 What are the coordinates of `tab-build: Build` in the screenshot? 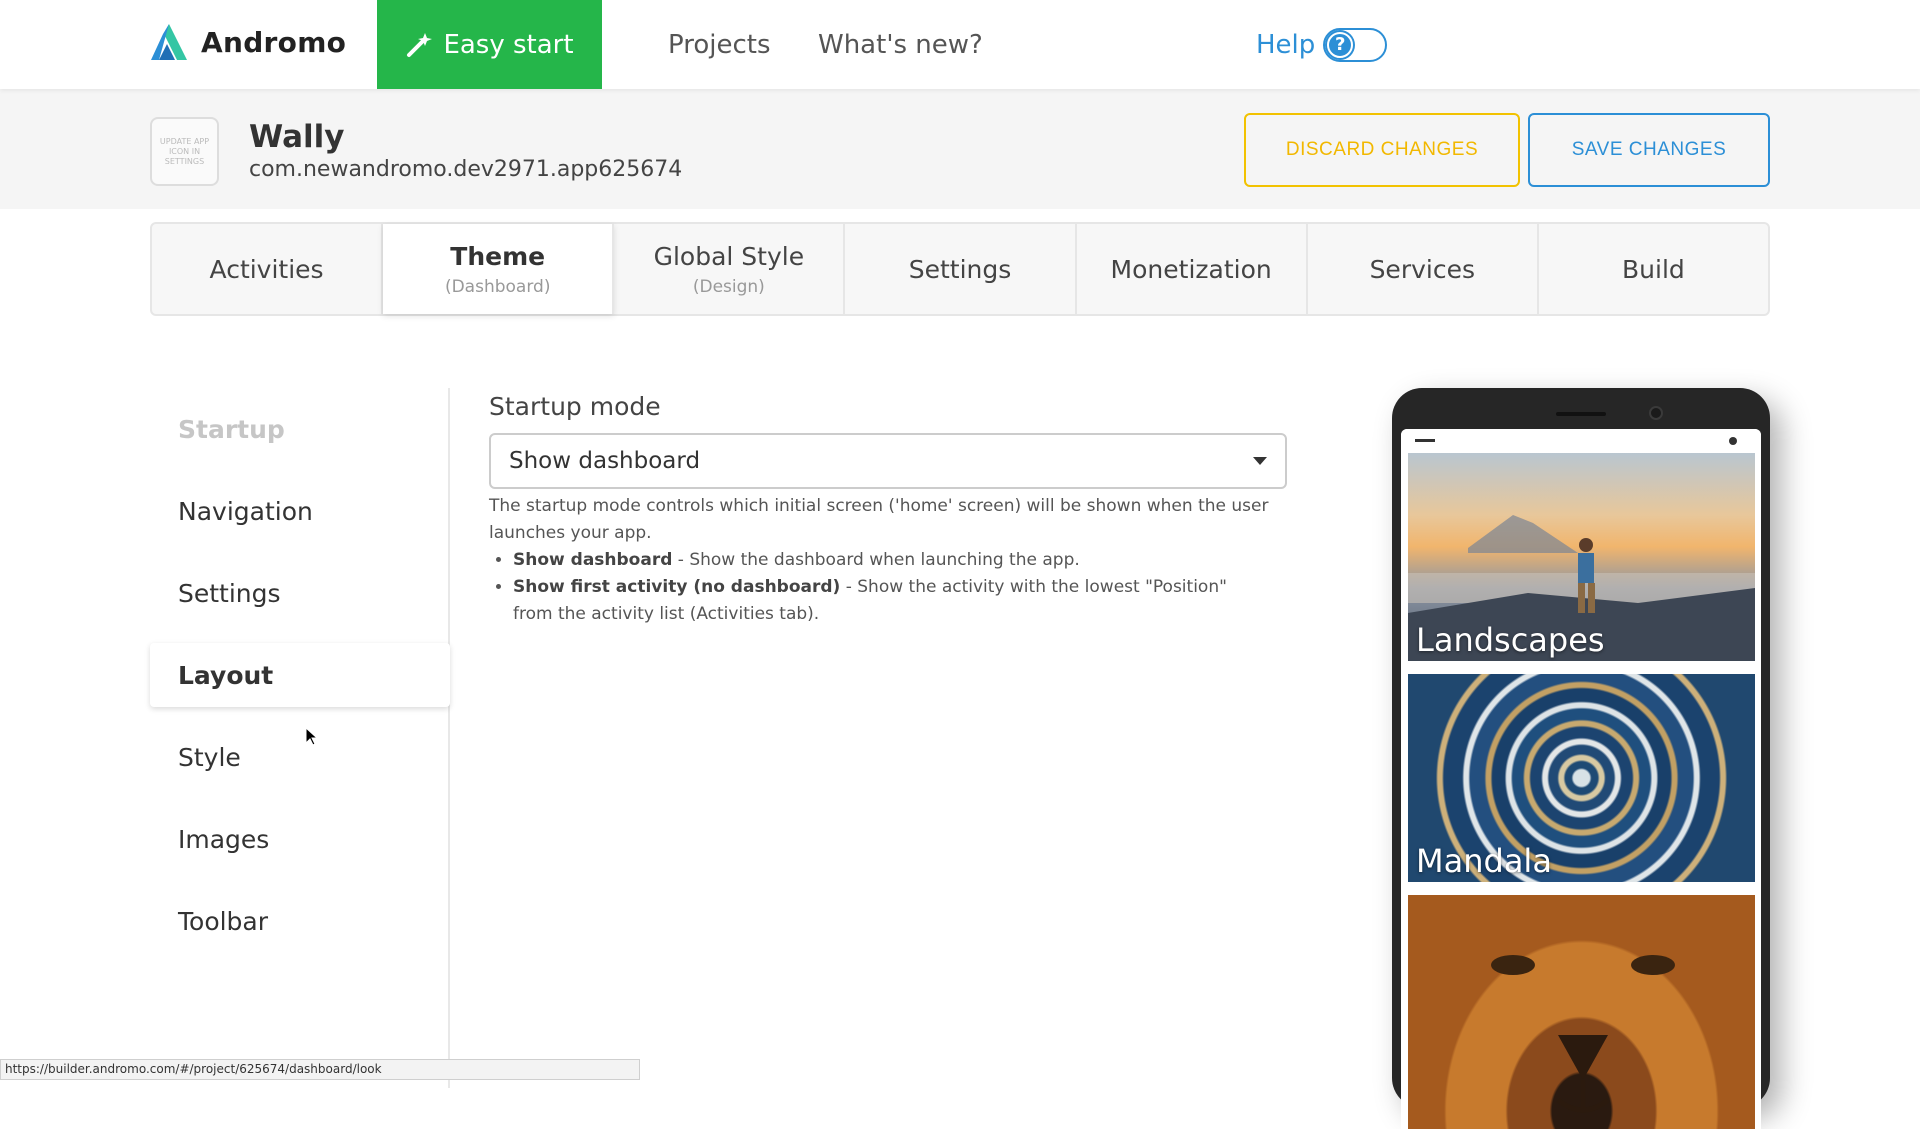 It's located at (1653, 269).